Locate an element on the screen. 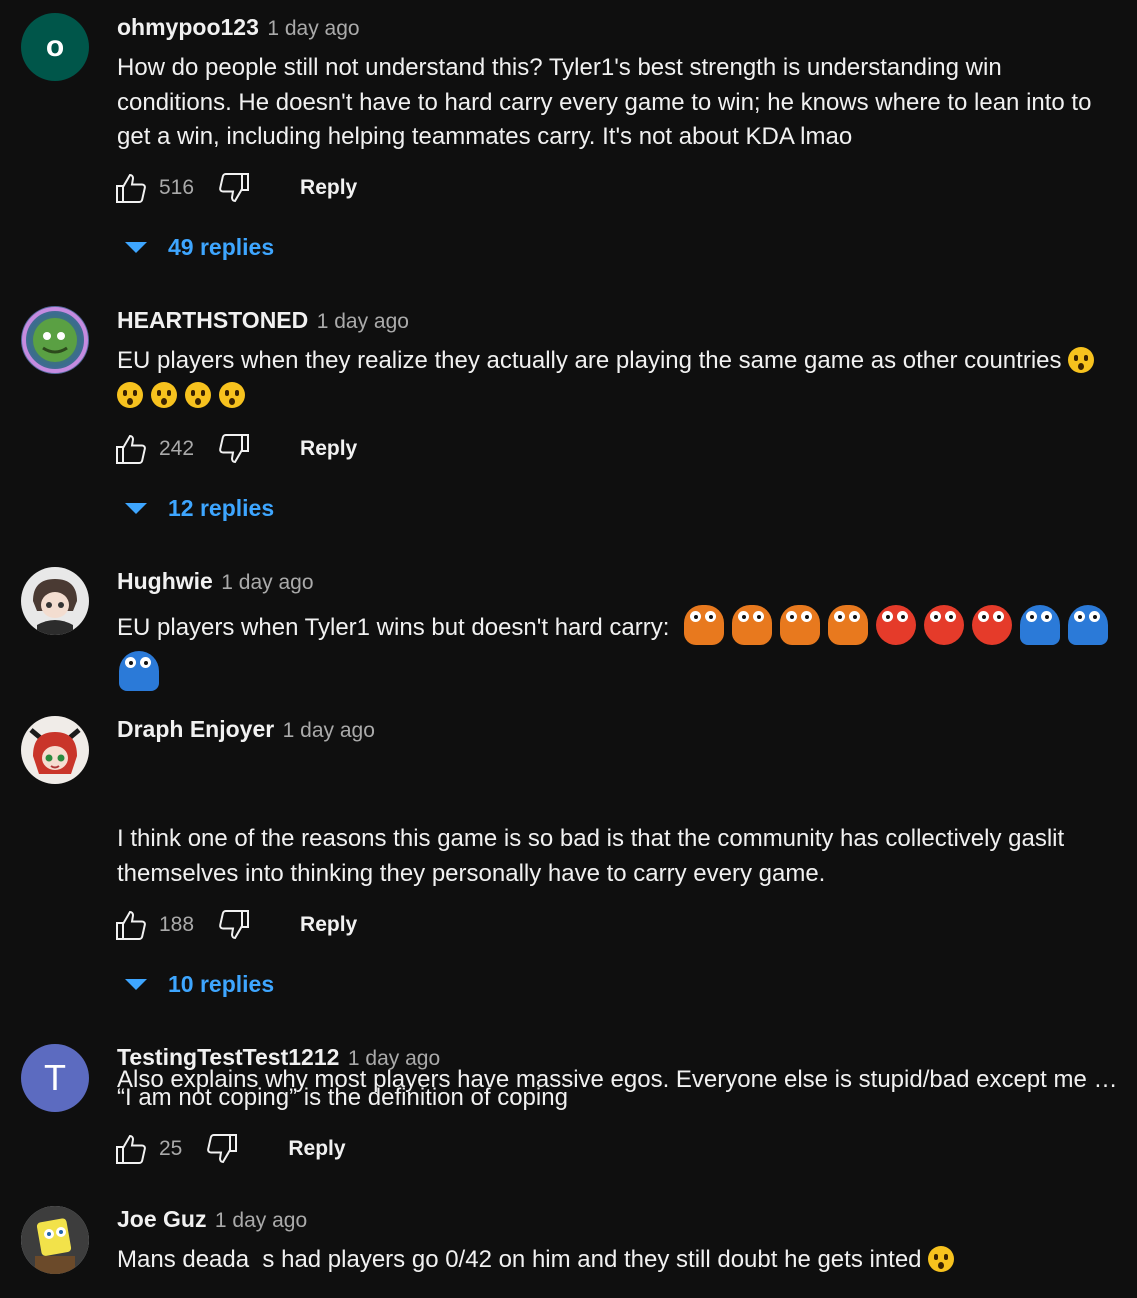  hearthstoned-logo-avatar-icon is located at coordinates (55, 340).